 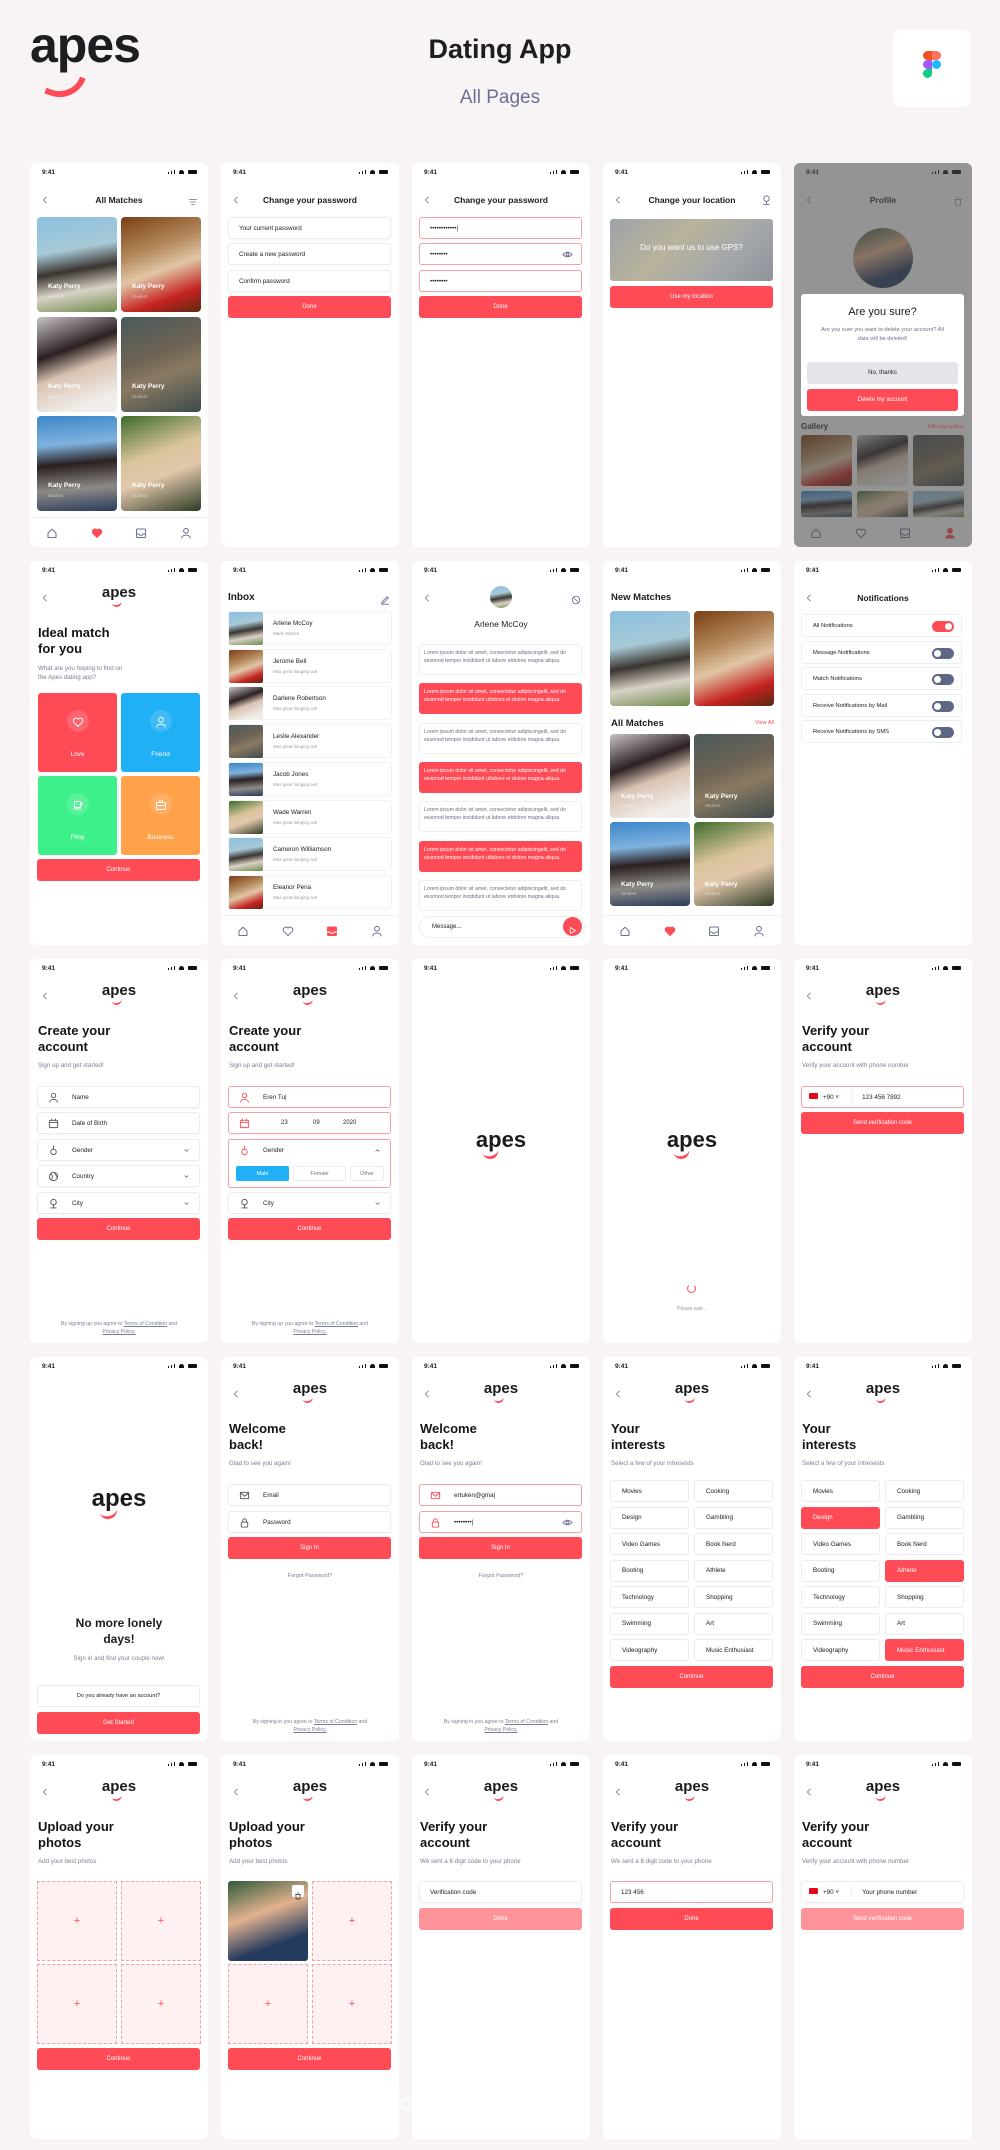 What do you see at coordinates (77, 815) in the screenshot?
I see `option-fling: Fling` at bounding box center [77, 815].